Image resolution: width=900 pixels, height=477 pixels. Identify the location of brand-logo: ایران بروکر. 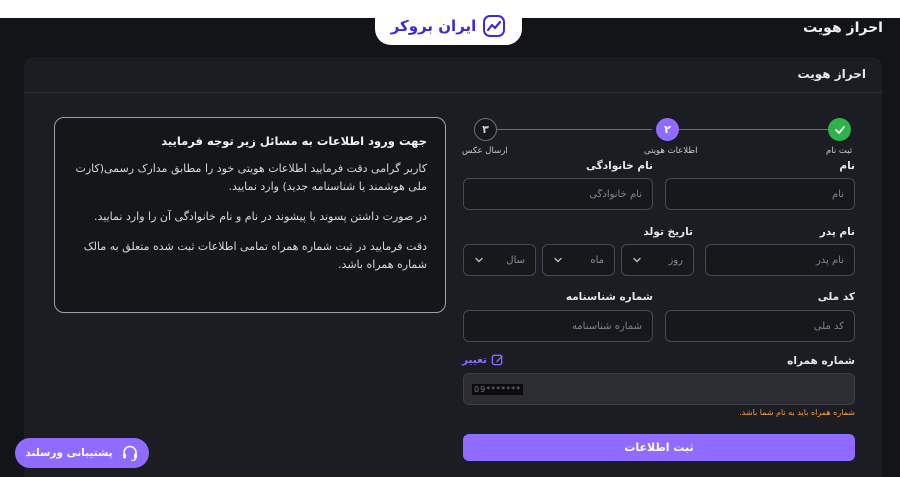
(448, 25).